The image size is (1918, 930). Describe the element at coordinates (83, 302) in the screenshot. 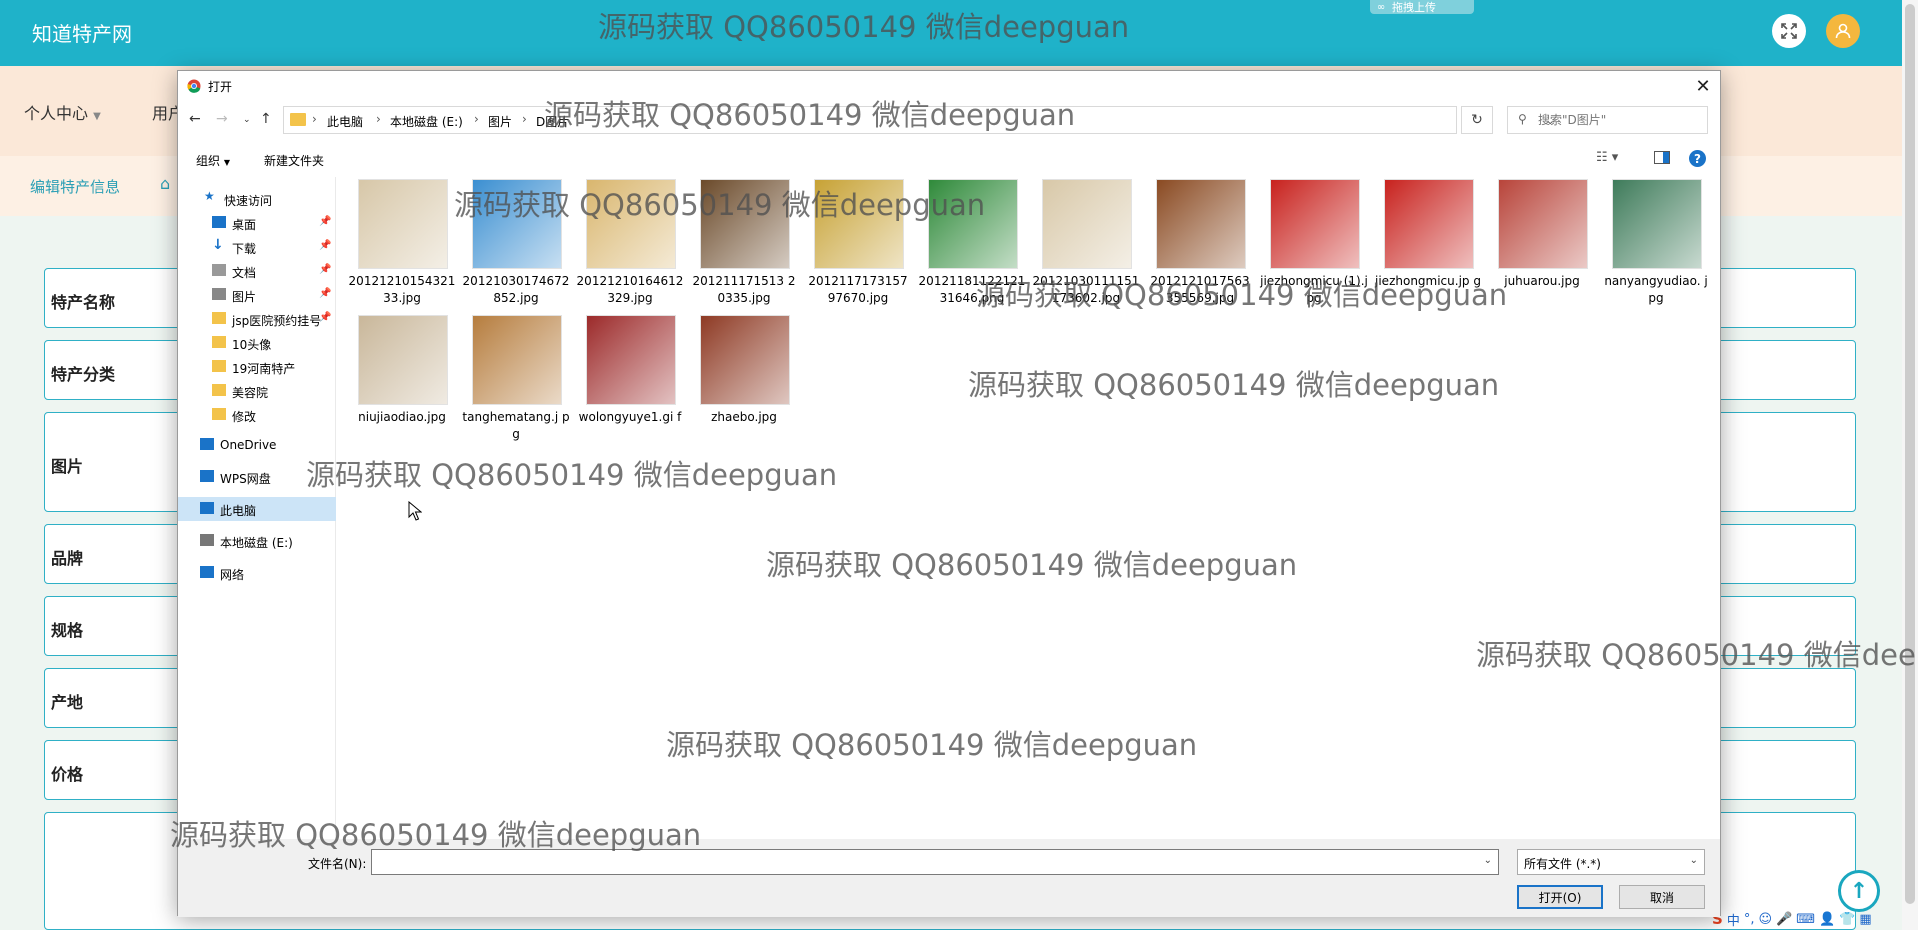

I see `label-name: 特产名称` at that location.